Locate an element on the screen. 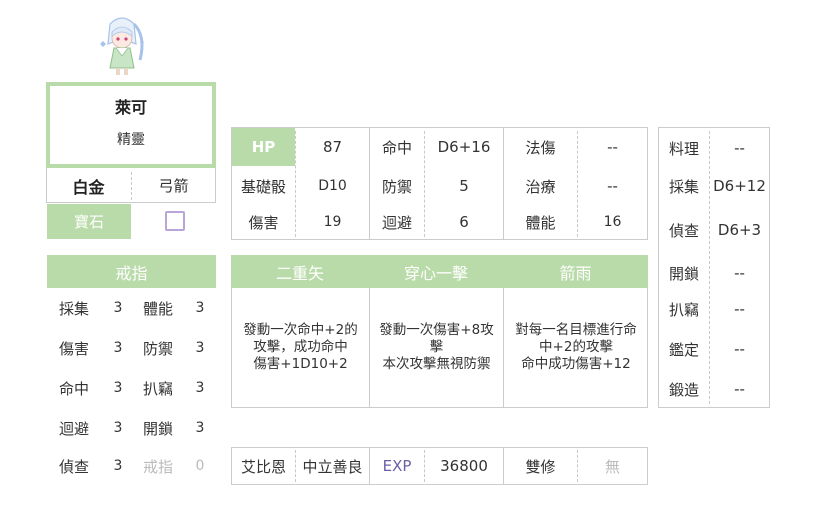 The image size is (820, 518). hit-label: 命中 is located at coordinates (396, 147).